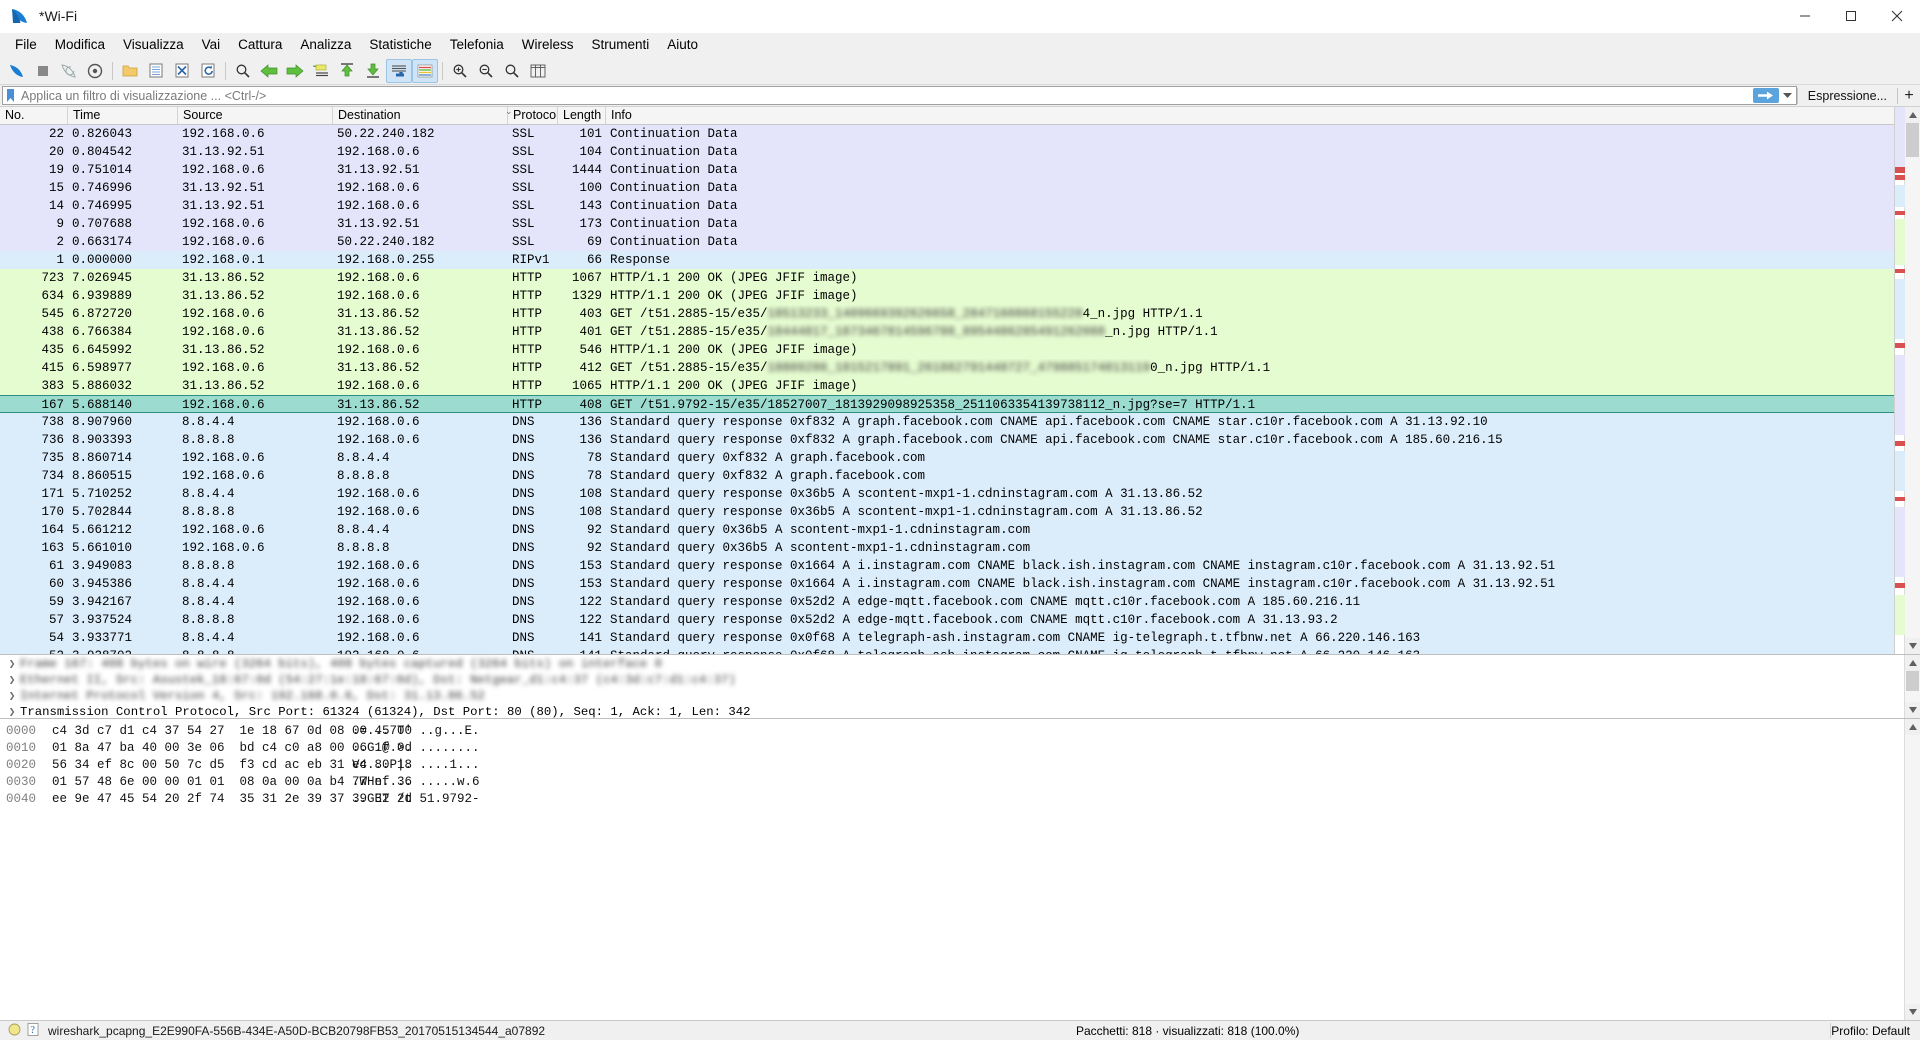 The height and width of the screenshot is (1040, 1920). Describe the element at coordinates (208, 71) in the screenshot. I see `reload-file-icon` at that location.